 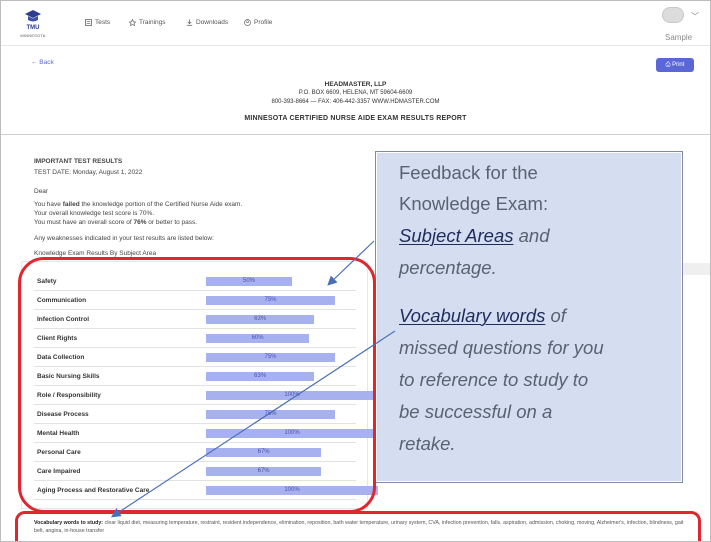 I want to click on result-line-3-c: or better to pass., so click(x=172, y=222).